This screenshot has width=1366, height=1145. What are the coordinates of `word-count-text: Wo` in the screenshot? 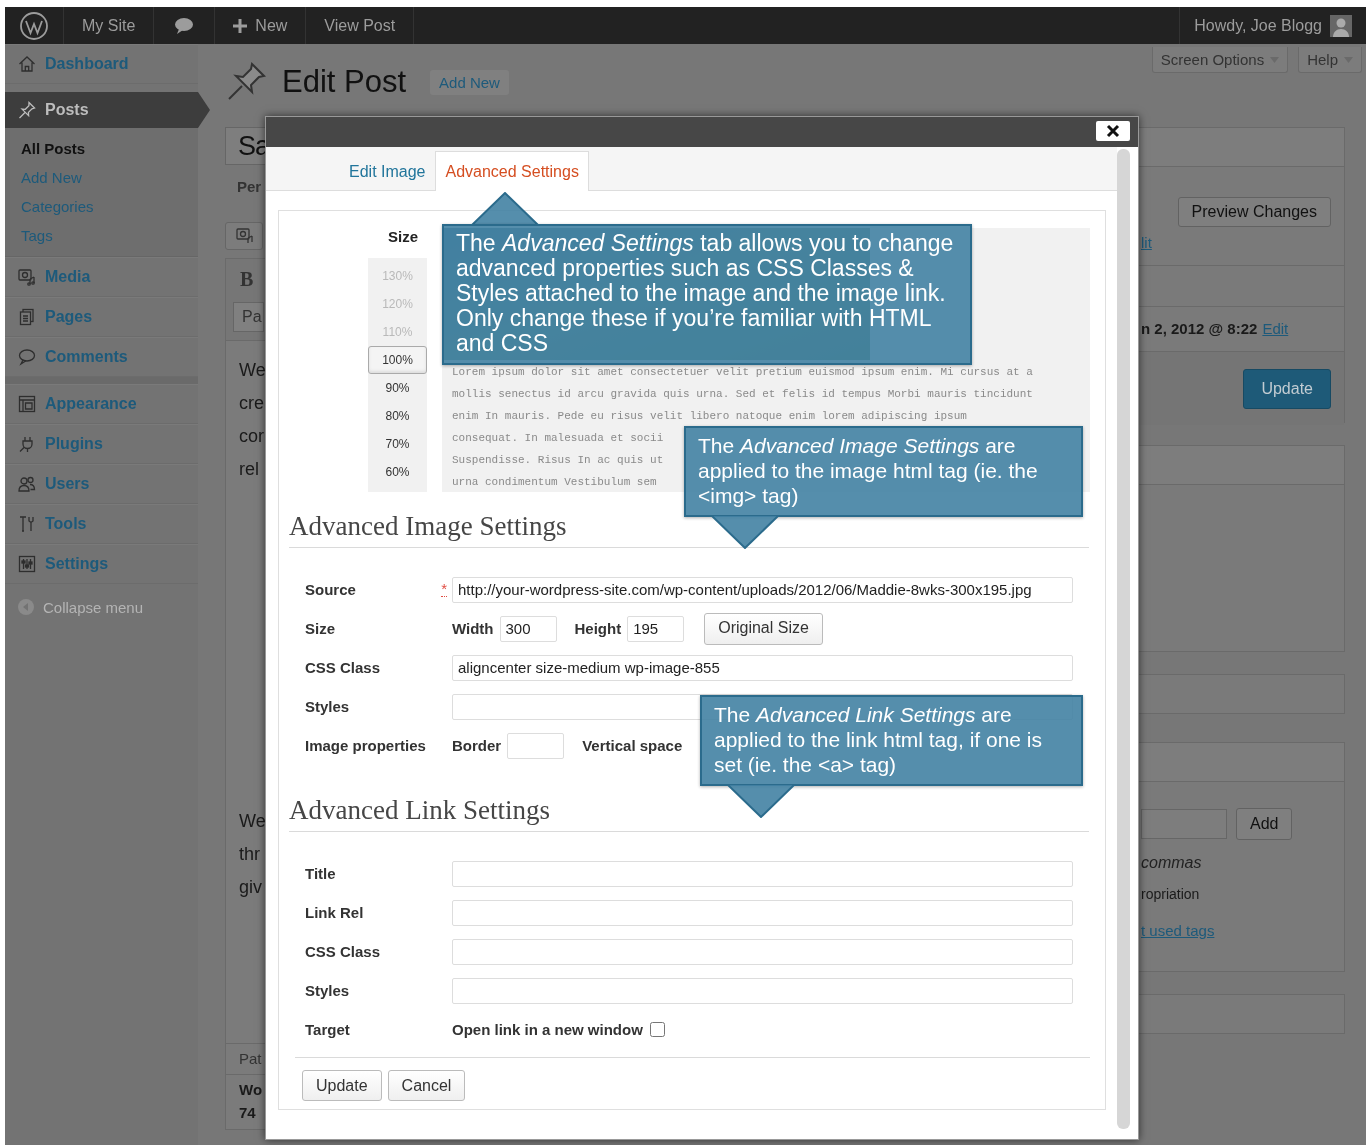 It's located at (251, 1090).